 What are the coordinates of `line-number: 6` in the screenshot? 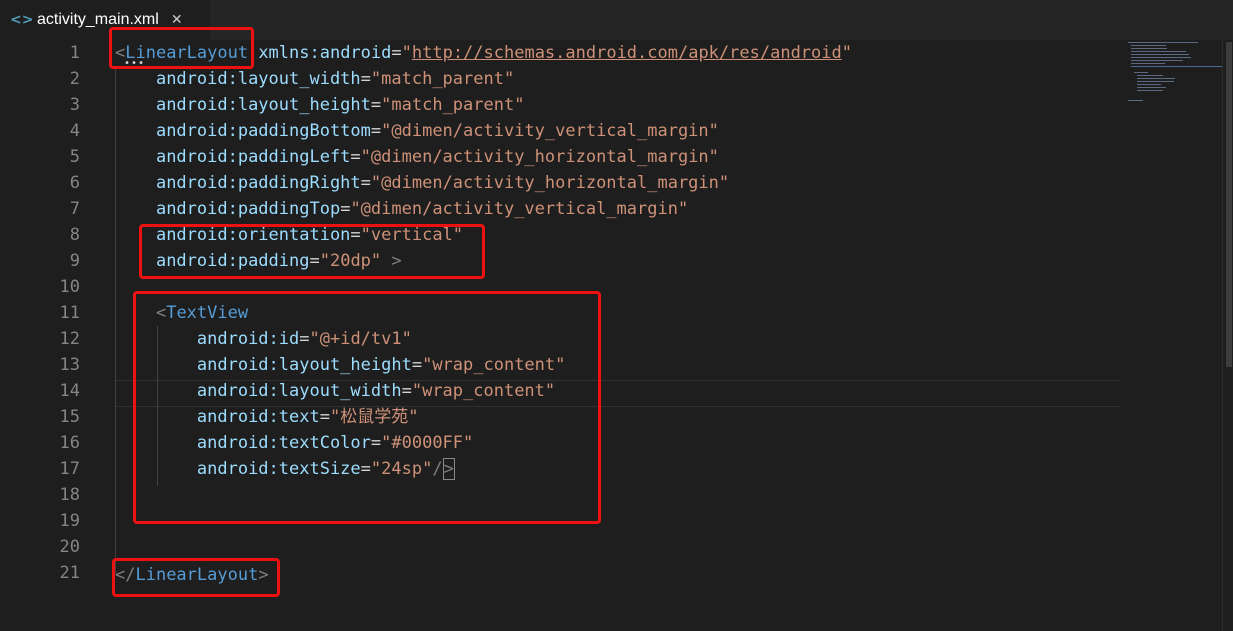 It's located at (74, 183).